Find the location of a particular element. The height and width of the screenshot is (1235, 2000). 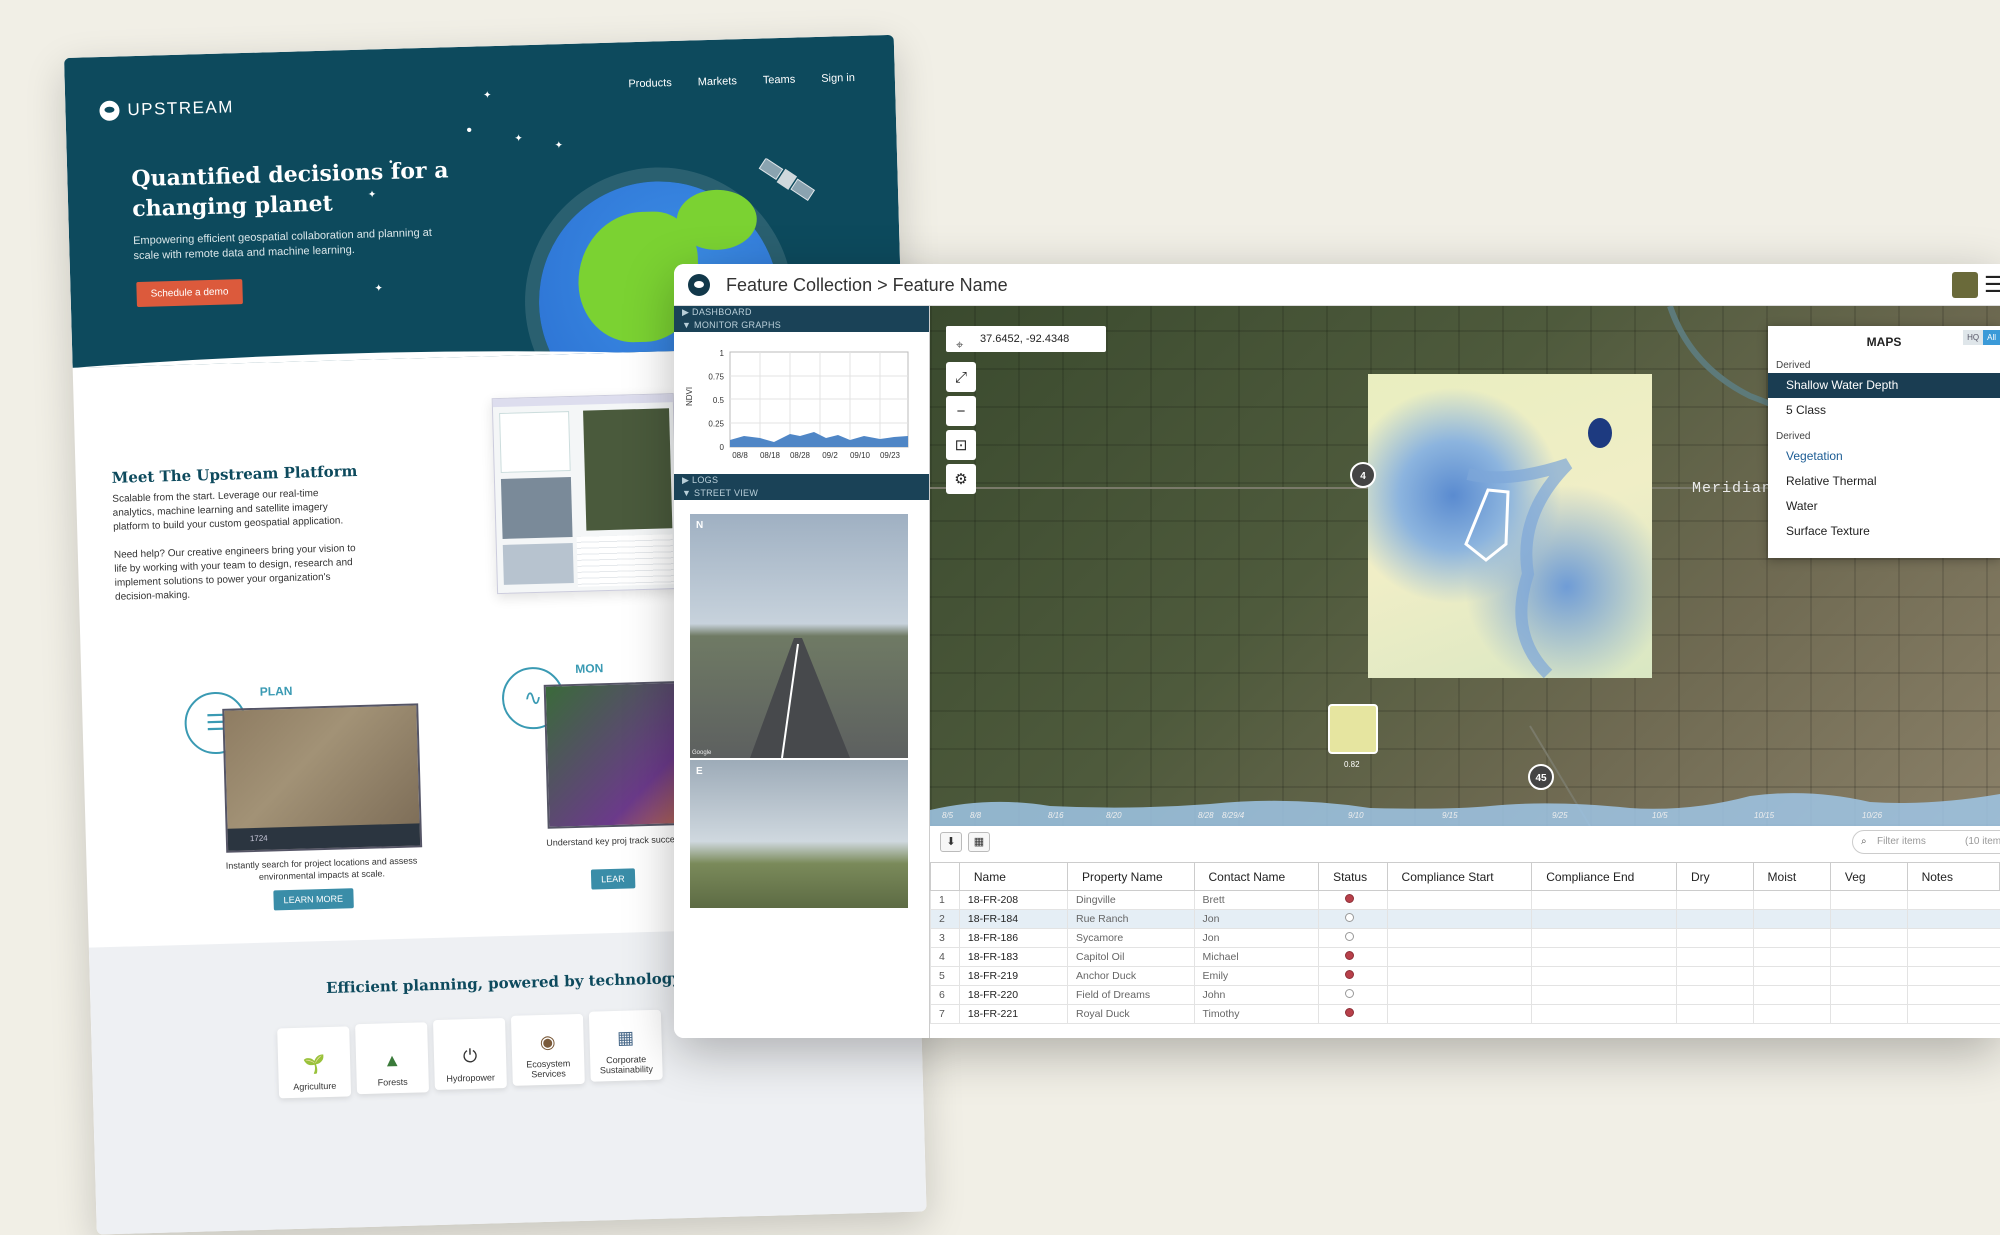

maps-item-vegetation: Vegetation is located at coordinates (1884, 456).